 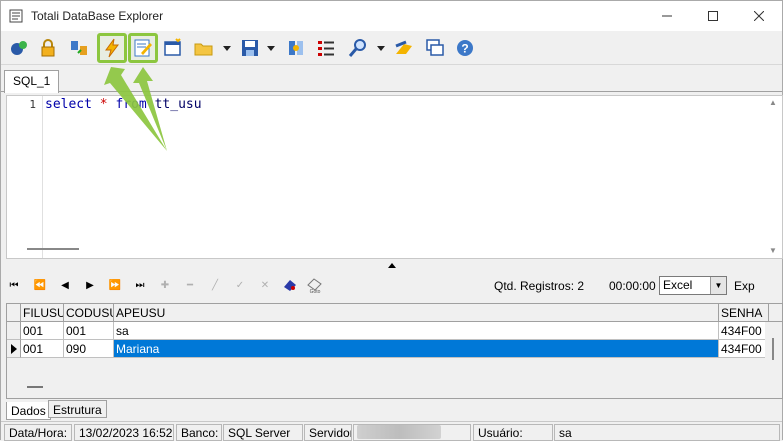 What do you see at coordinates (678, 285) in the screenshot?
I see `export-format-value: Excel` at bounding box center [678, 285].